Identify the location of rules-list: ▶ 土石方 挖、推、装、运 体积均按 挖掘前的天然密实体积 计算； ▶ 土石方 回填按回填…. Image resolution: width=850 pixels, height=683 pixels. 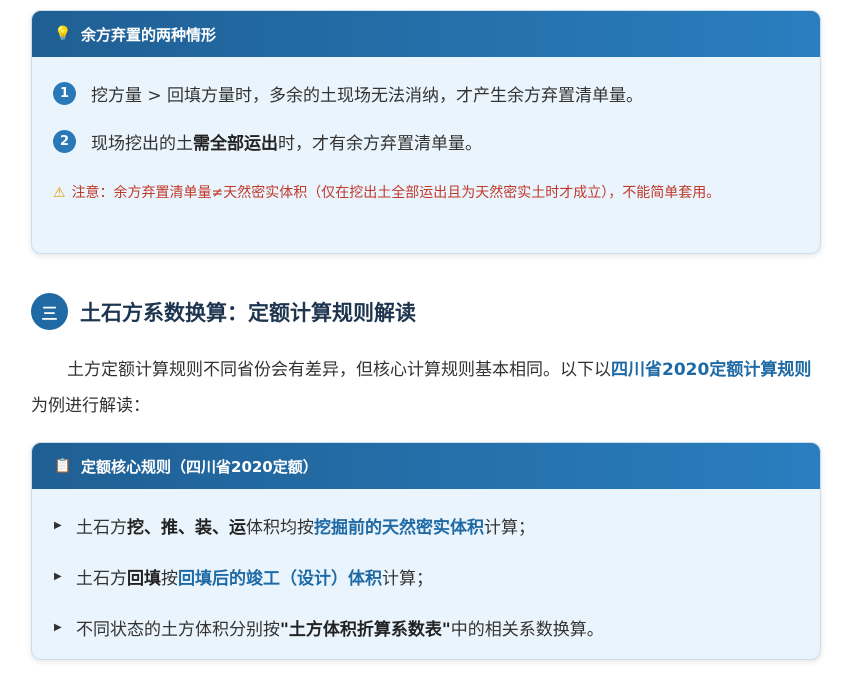
(329, 586).